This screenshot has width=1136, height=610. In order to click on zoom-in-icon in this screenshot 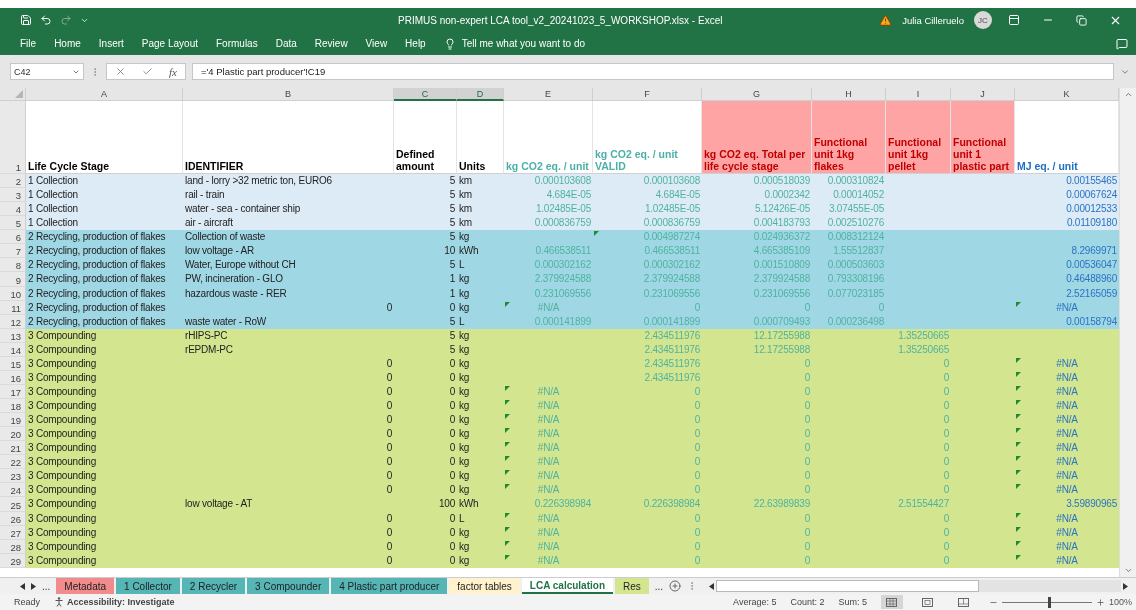, I will do `click(1100, 602)`.